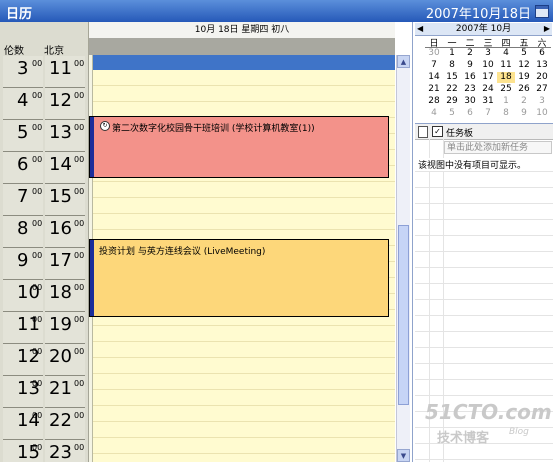 The height and width of the screenshot is (462, 553). Describe the element at coordinates (434, 77) in the screenshot. I see `day-cell: 14` at that location.